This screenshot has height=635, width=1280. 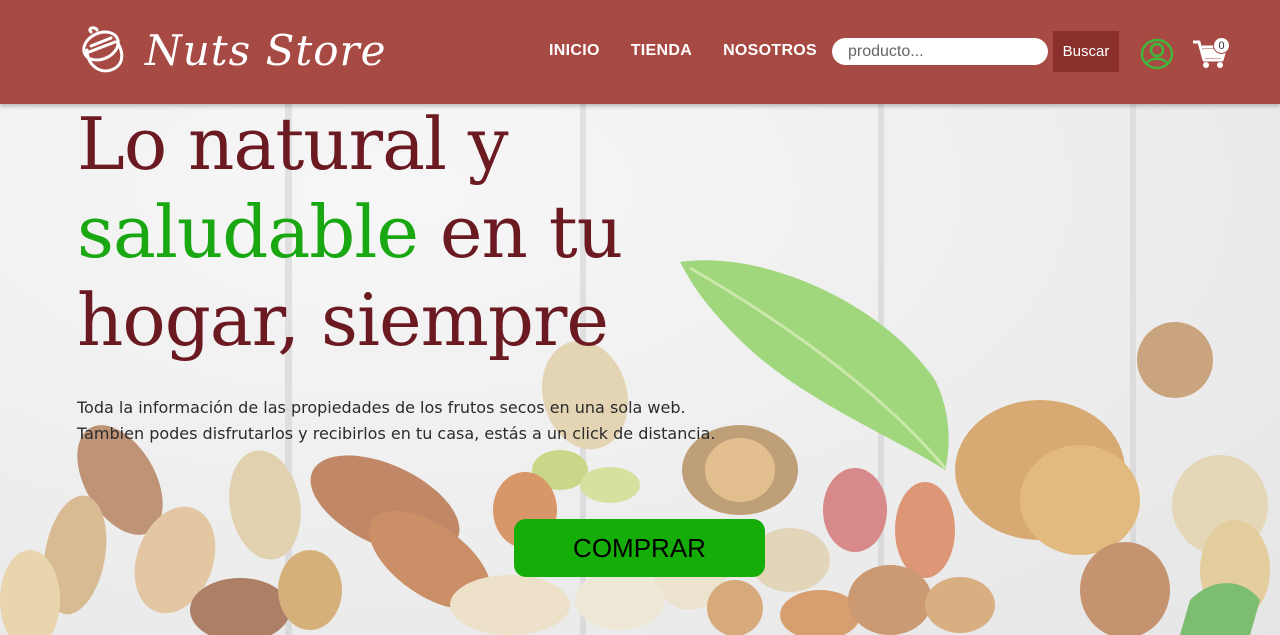 What do you see at coordinates (520, 232) in the screenshot?
I see `headline-line-2: en tu` at bounding box center [520, 232].